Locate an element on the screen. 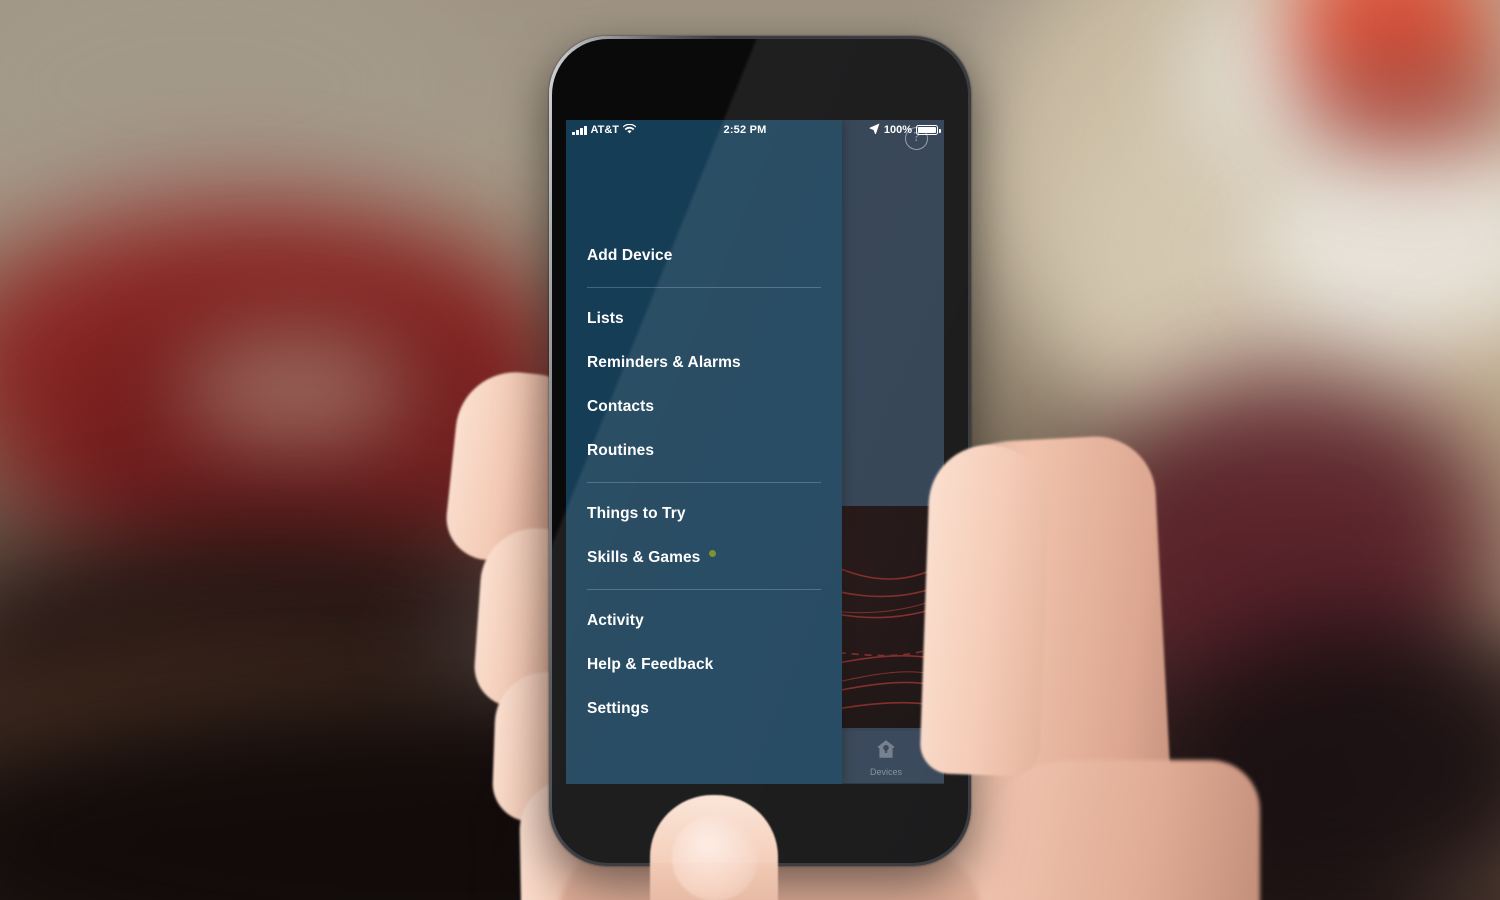 Image resolution: width=1500 pixels, height=900 pixels. menu-item-help-feedback: Help & Feedback is located at coordinates (704, 665).